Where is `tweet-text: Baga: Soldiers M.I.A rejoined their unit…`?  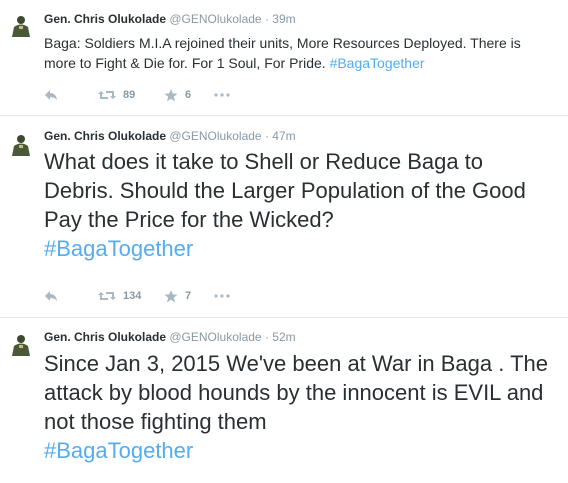 tweet-text: Baga: Soldiers M.I.A rejoined their unit… is located at coordinates (300, 53).